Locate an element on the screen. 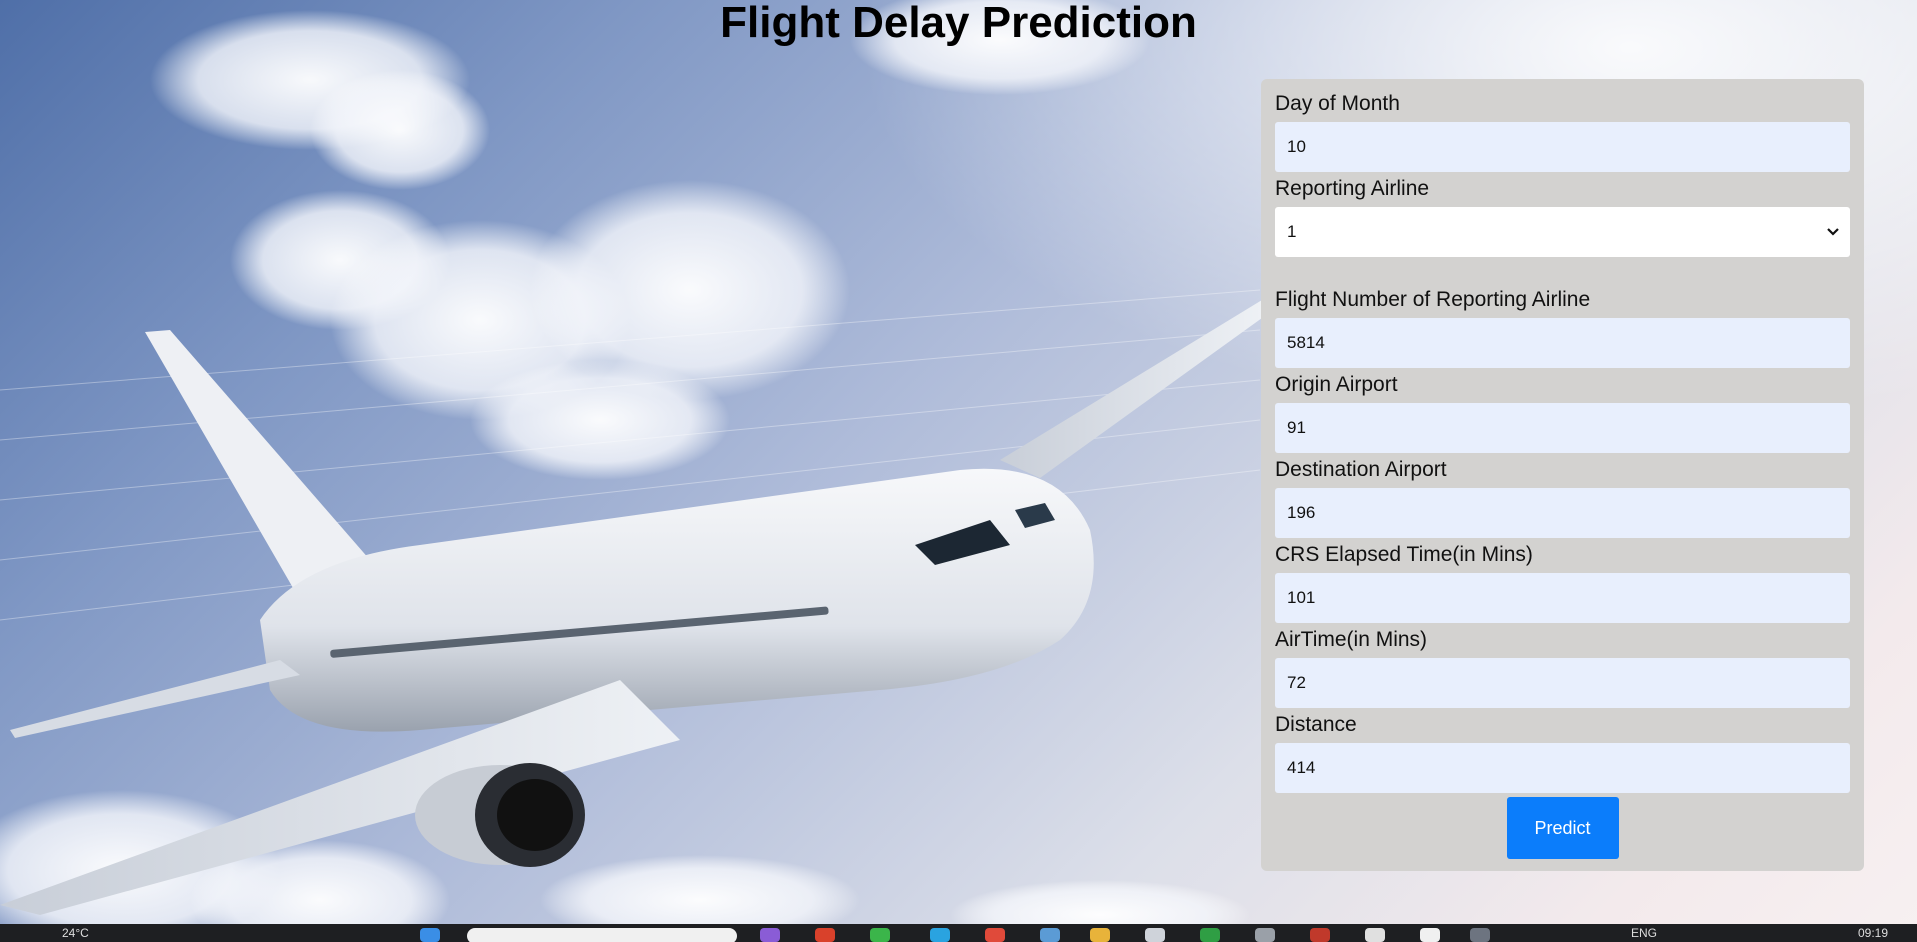 This screenshot has width=1917, height=942. field-destination-airport: Destination Airport is located at coordinates (1562, 497).